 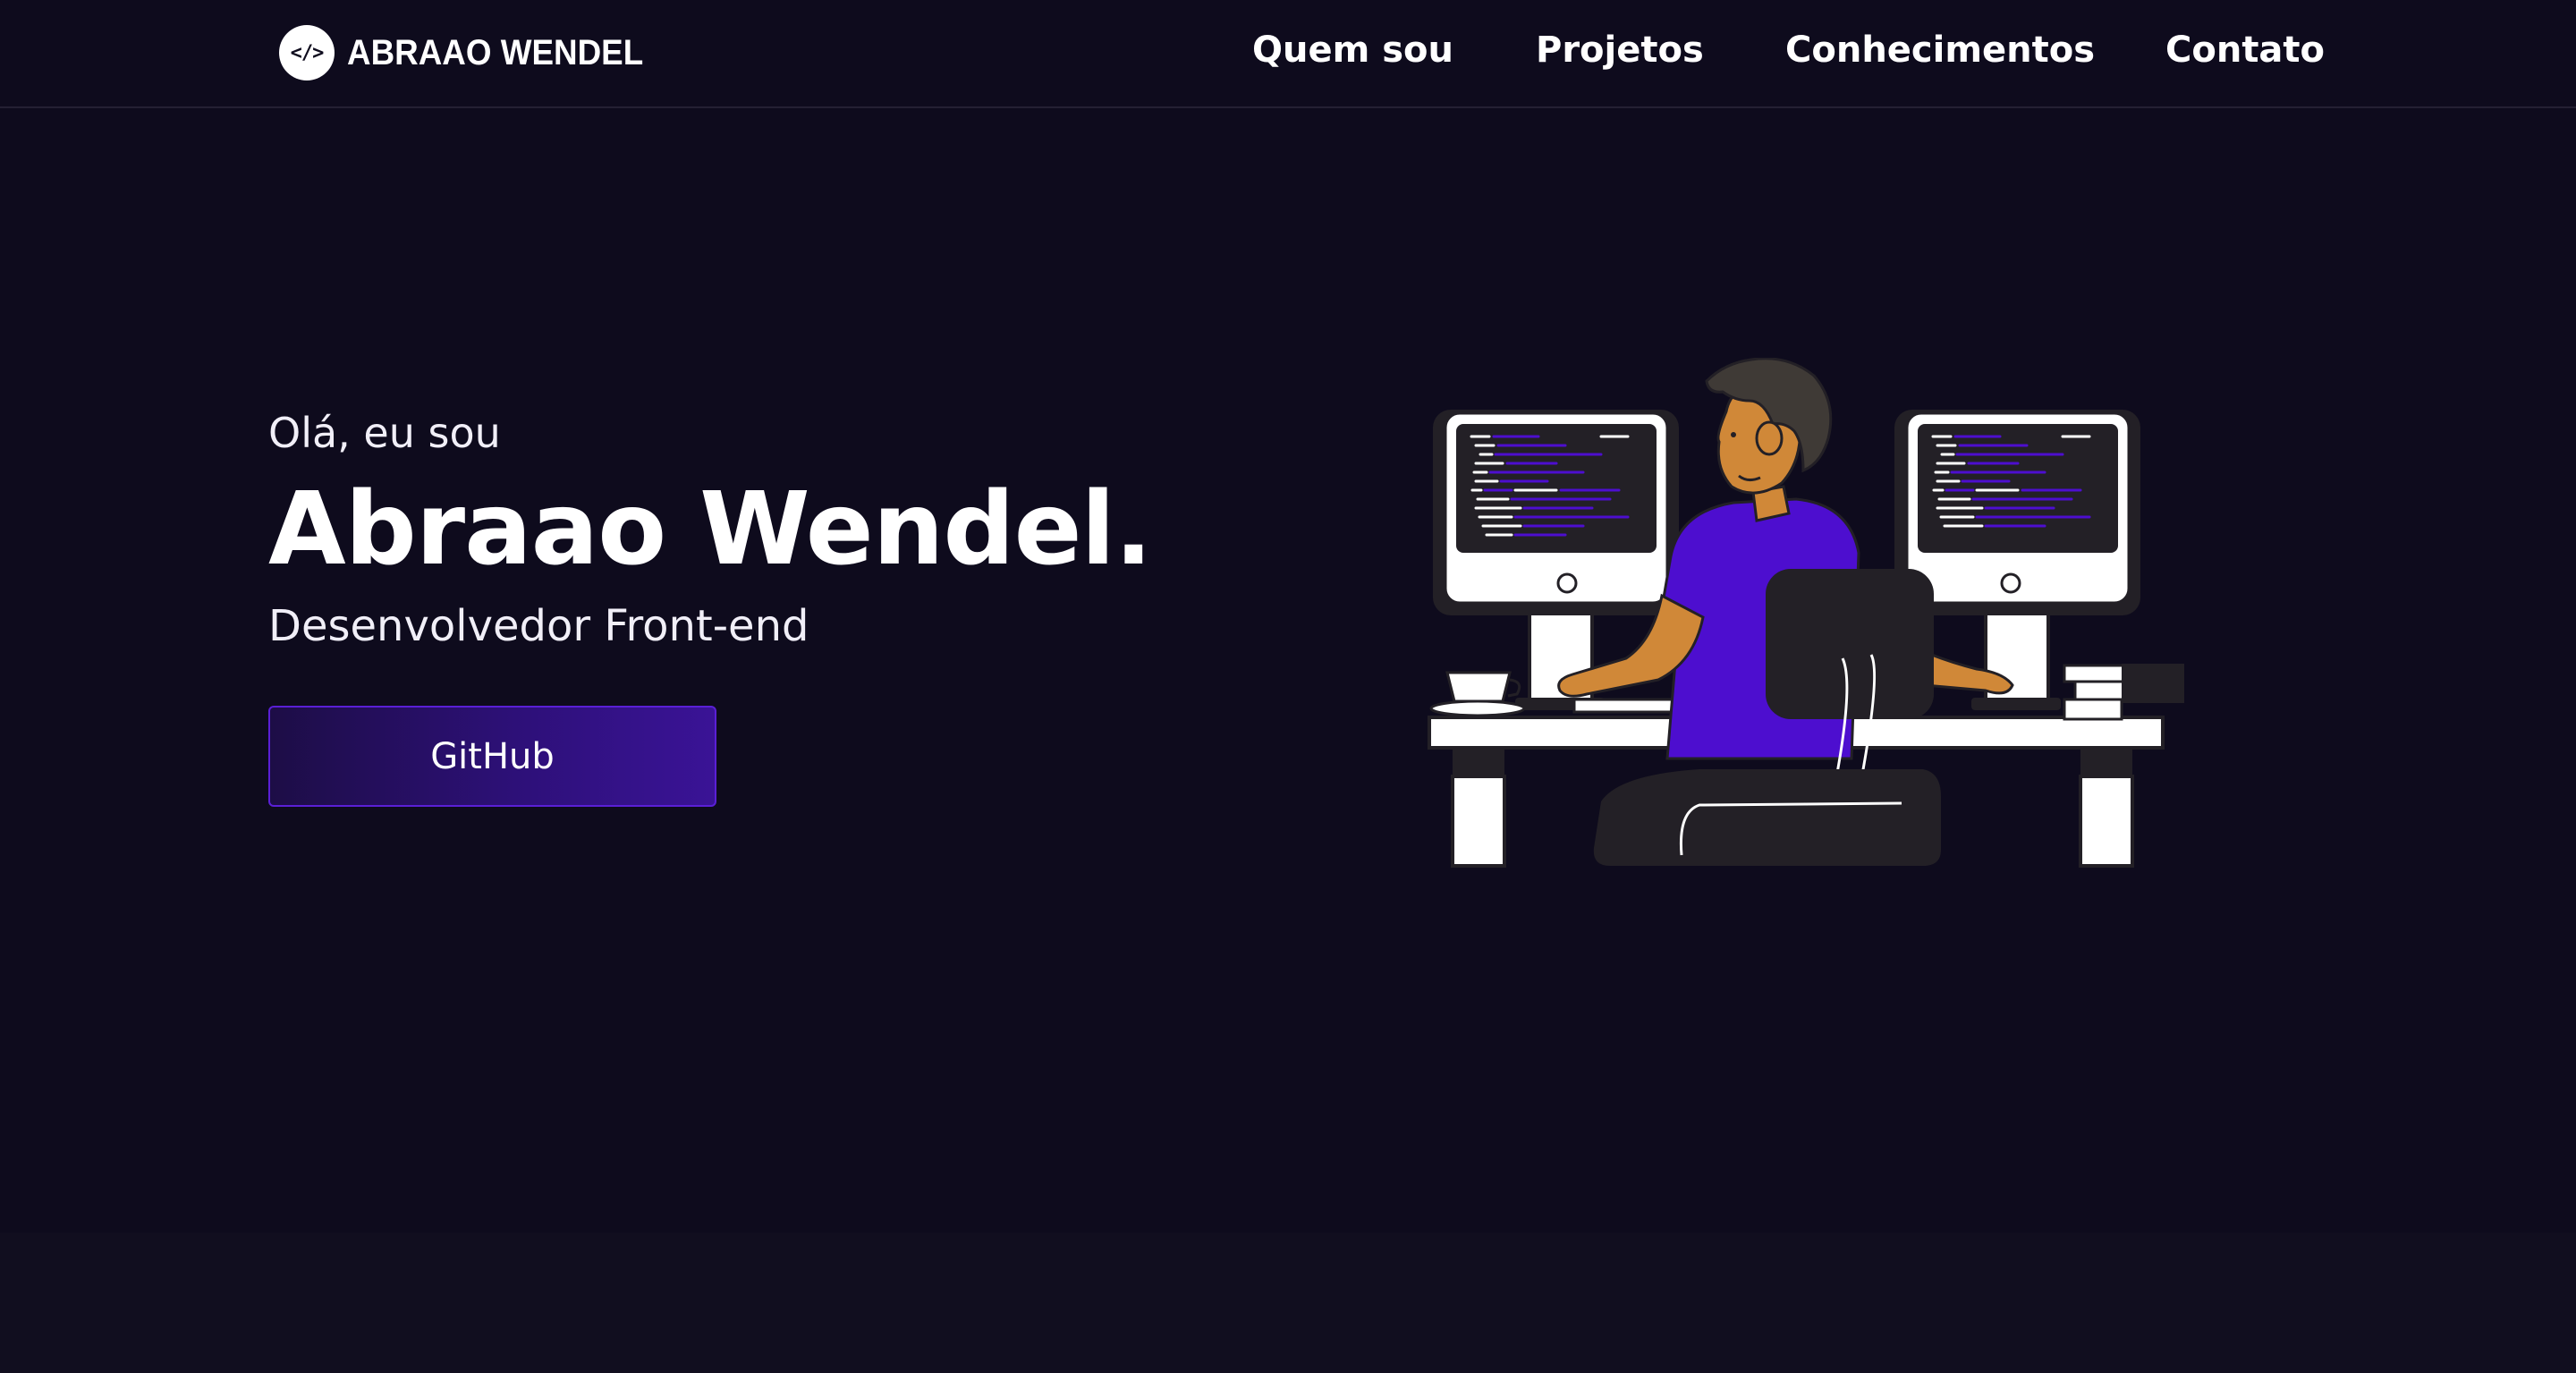 I want to click on coffee-cup, so click(x=1477, y=694).